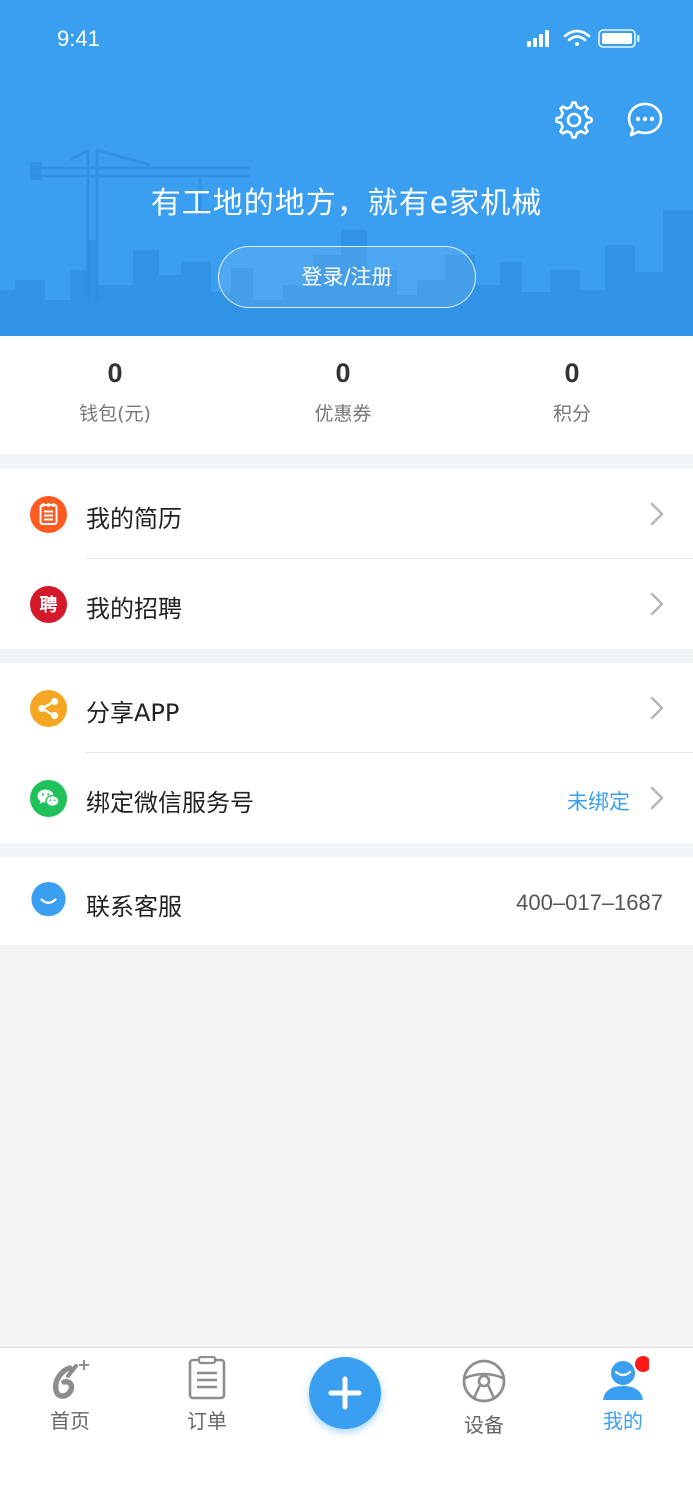 The width and height of the screenshot is (693, 1501). I want to click on tab-orders: 订单, so click(207, 1398).